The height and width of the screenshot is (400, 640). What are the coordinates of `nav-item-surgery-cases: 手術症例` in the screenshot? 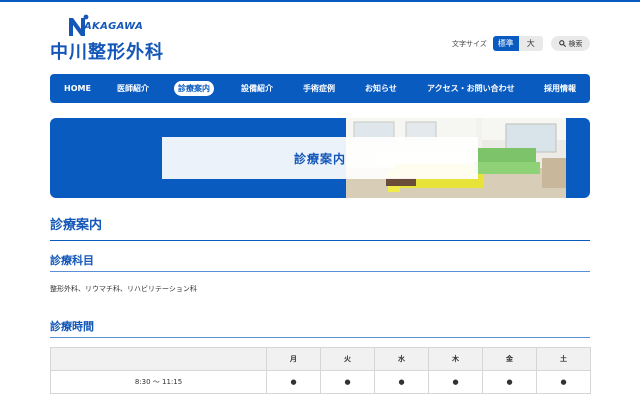 It's located at (319, 88).